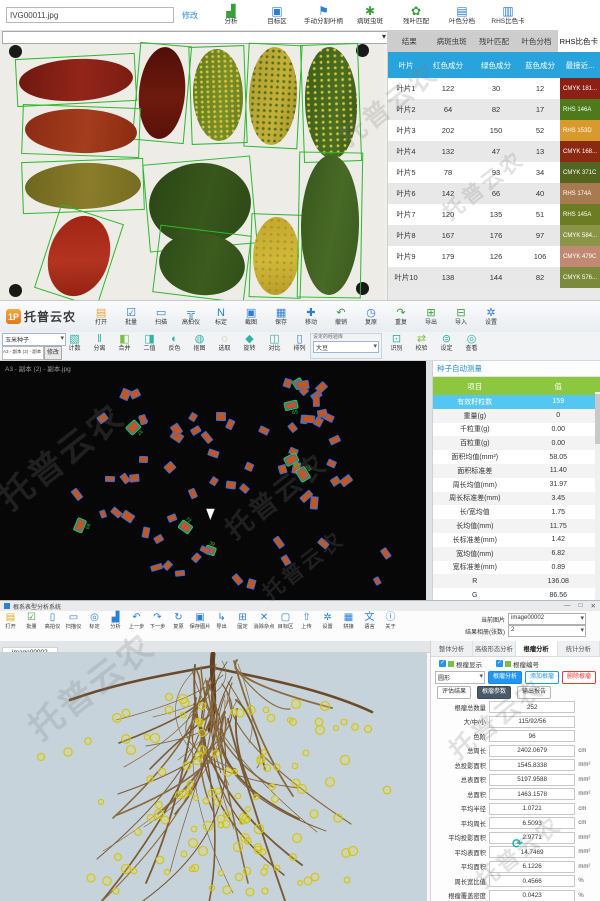 The width and height of the screenshot is (600, 901). What do you see at coordinates (452, 648) in the screenshot?
I see `root-analysis-tab: 整体分析` at bounding box center [452, 648].